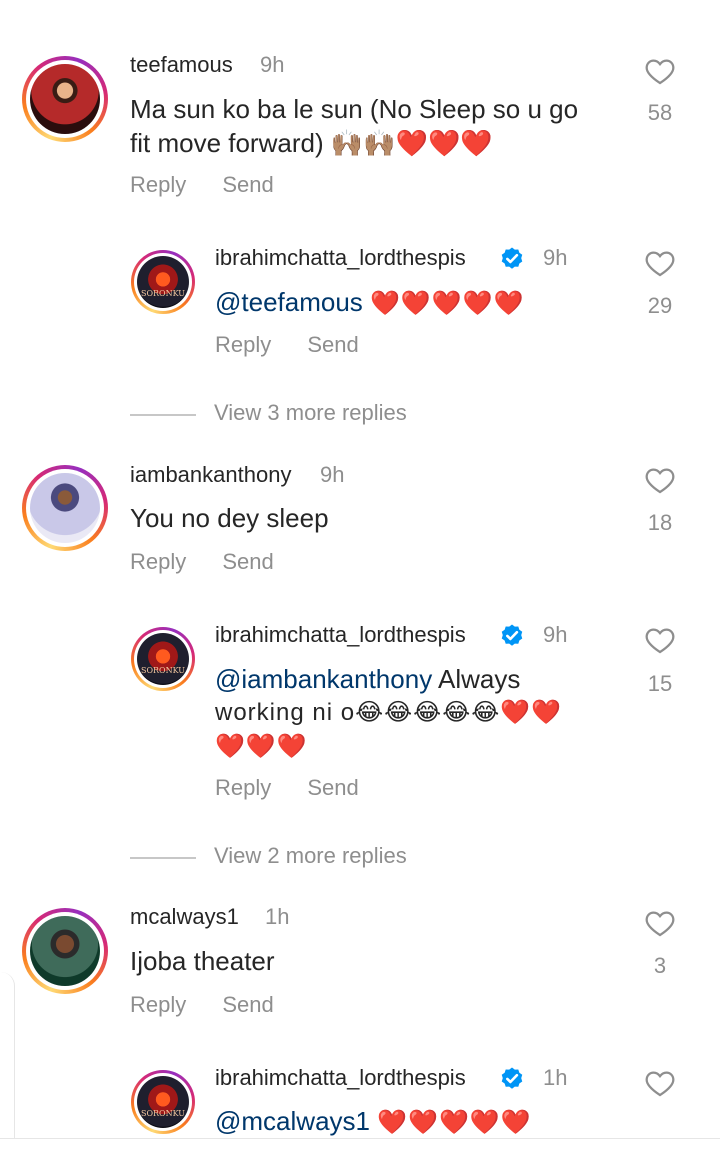 This screenshot has width=720, height=1159. I want to click on comment-username: iambankanthony, so click(210, 475).